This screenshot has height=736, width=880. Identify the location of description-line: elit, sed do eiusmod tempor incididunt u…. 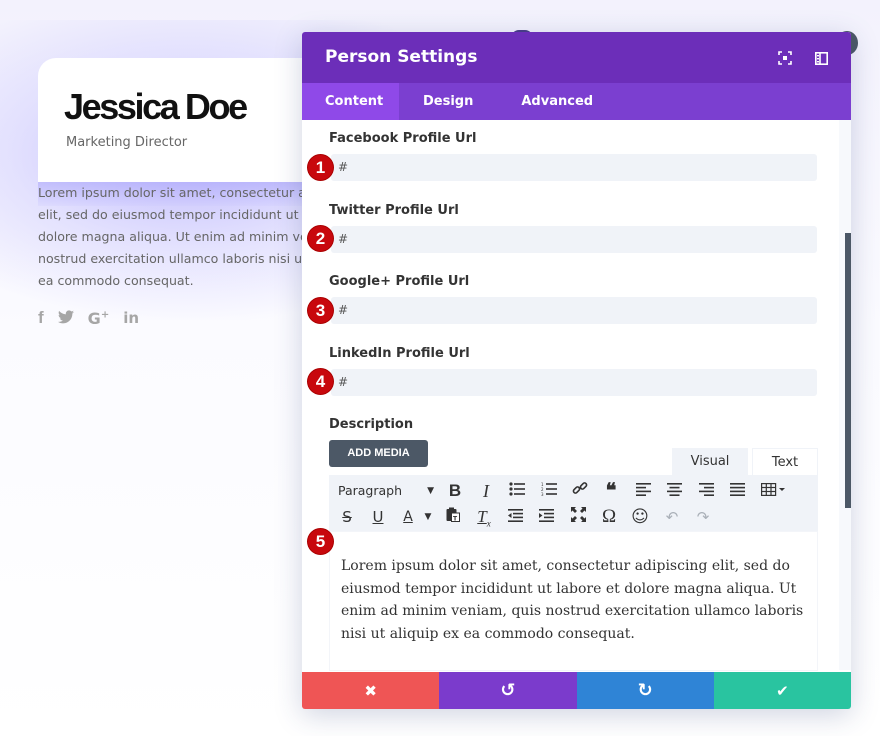
(170, 214).